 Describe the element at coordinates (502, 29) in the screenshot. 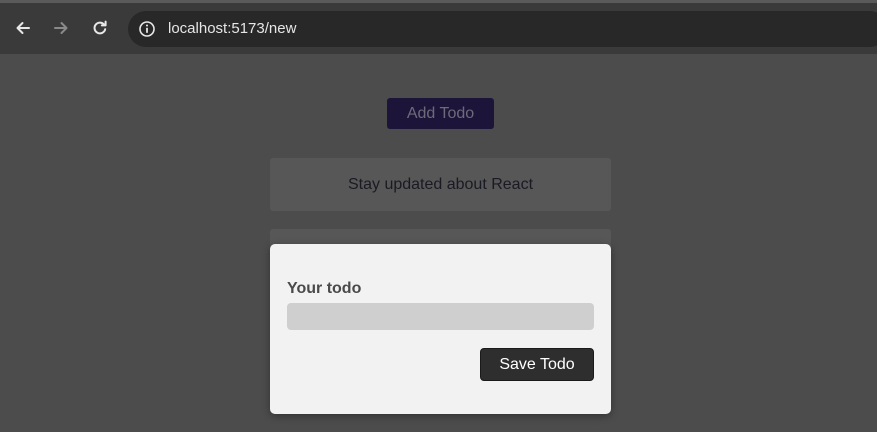

I see `address-bar: localhost:5173/new` at that location.